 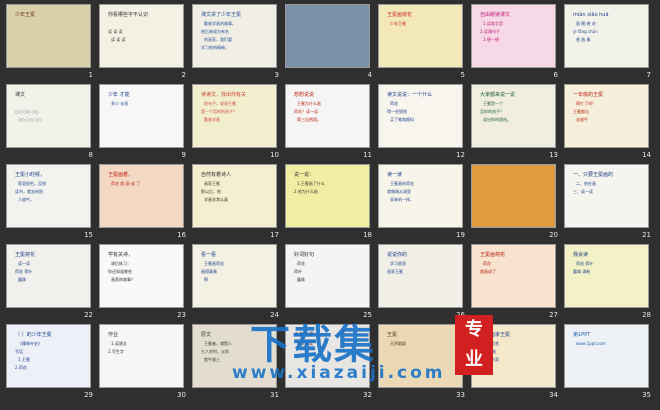 What do you see at coordinates (498, 95) in the screenshot?
I see `slide-text: 大家都来说一说` at bounding box center [498, 95].